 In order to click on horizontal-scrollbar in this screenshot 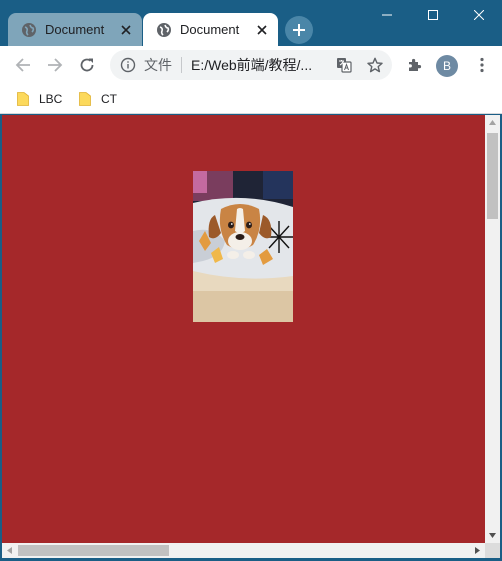, I will do `click(243, 550)`.